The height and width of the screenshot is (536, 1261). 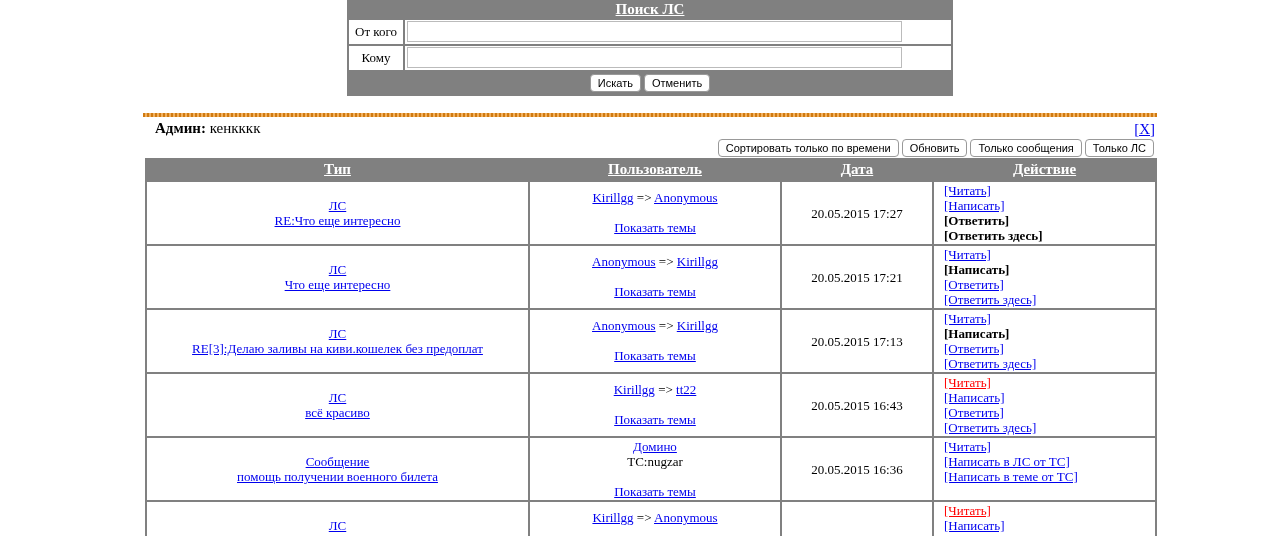 I want to click on type-link: Сообщение, so click(x=337, y=461).